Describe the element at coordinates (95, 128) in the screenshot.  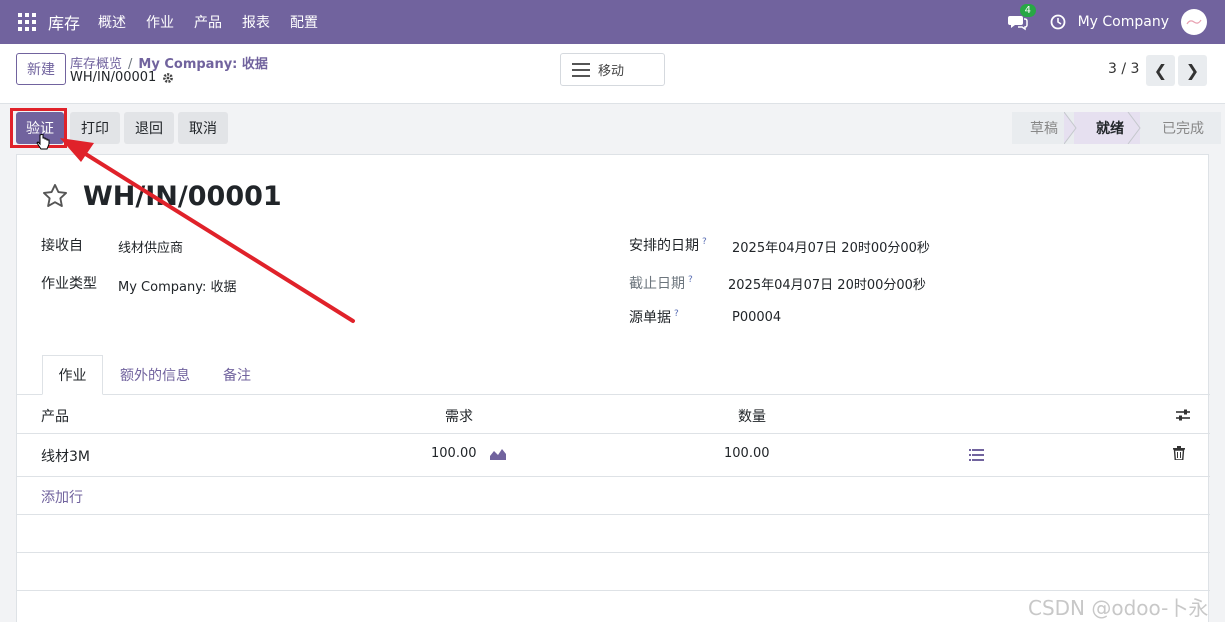
I see `print-button: 打印` at that location.